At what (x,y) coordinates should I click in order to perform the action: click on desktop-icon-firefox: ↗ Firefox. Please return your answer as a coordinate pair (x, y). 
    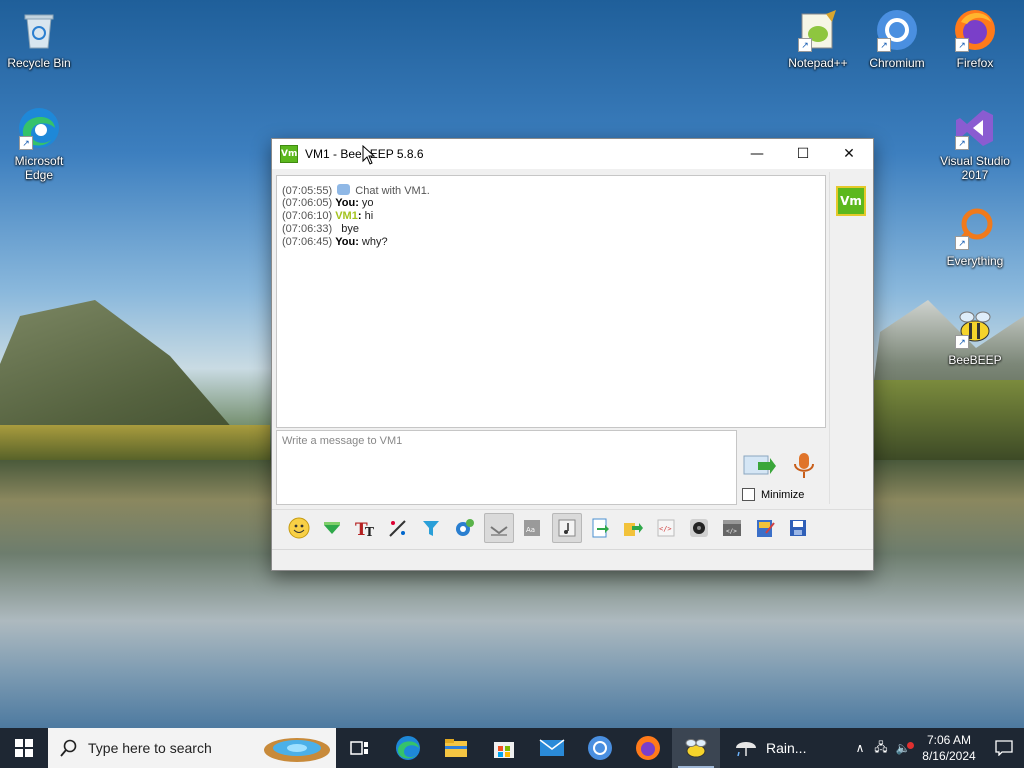
    Looking at the image, I should click on (975, 39).